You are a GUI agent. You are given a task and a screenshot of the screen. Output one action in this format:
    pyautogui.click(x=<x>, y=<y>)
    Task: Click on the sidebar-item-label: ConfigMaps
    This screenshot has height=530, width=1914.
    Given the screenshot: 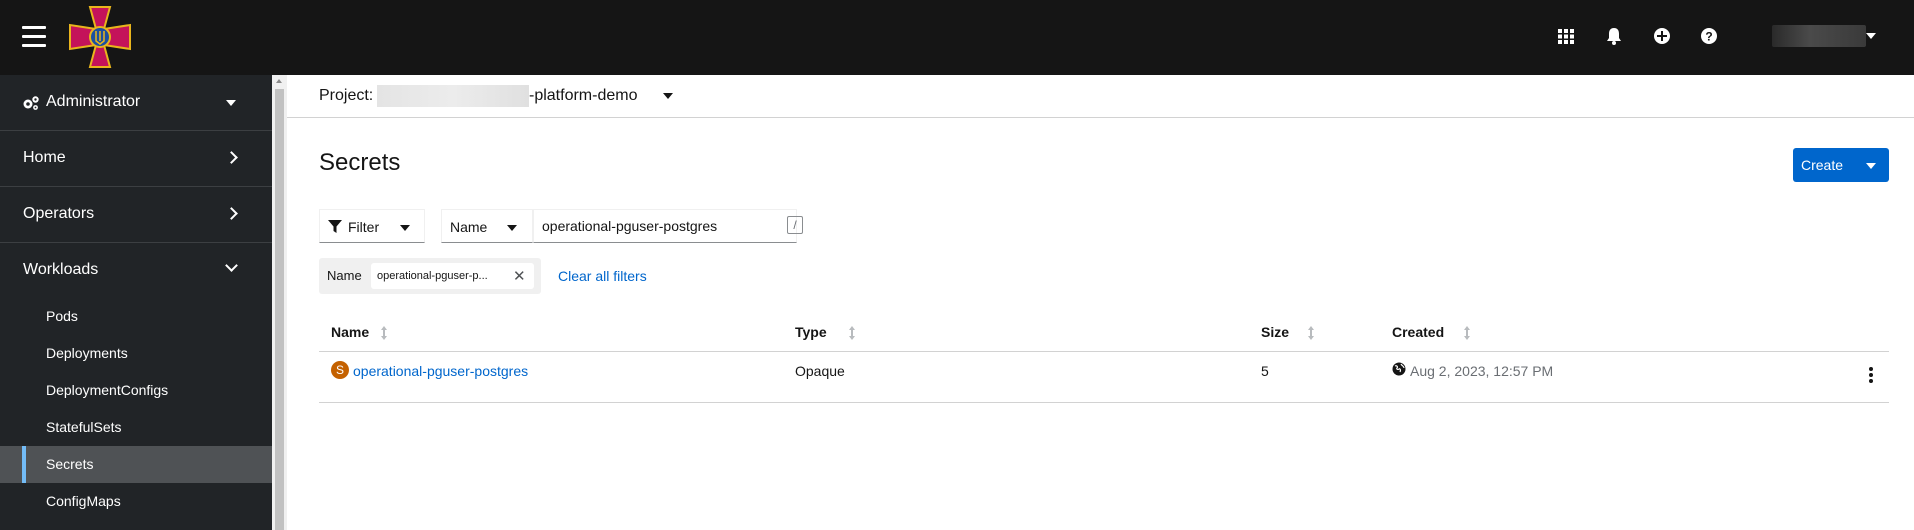 What is the action you would take?
    pyautogui.click(x=83, y=501)
    